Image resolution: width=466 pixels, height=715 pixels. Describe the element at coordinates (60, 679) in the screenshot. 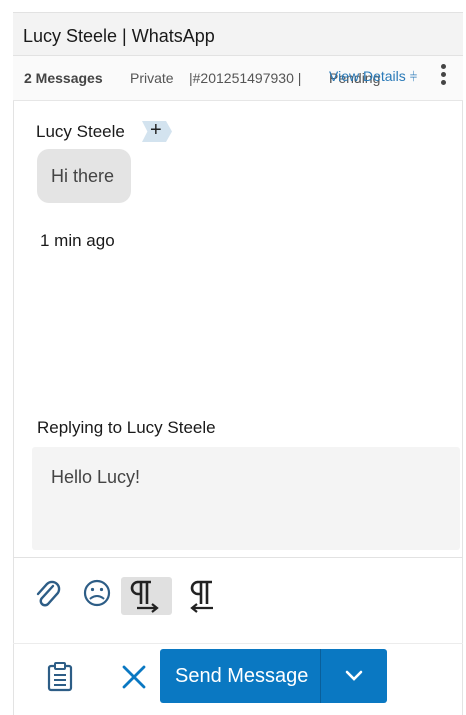

I see `clipboard-icon` at that location.